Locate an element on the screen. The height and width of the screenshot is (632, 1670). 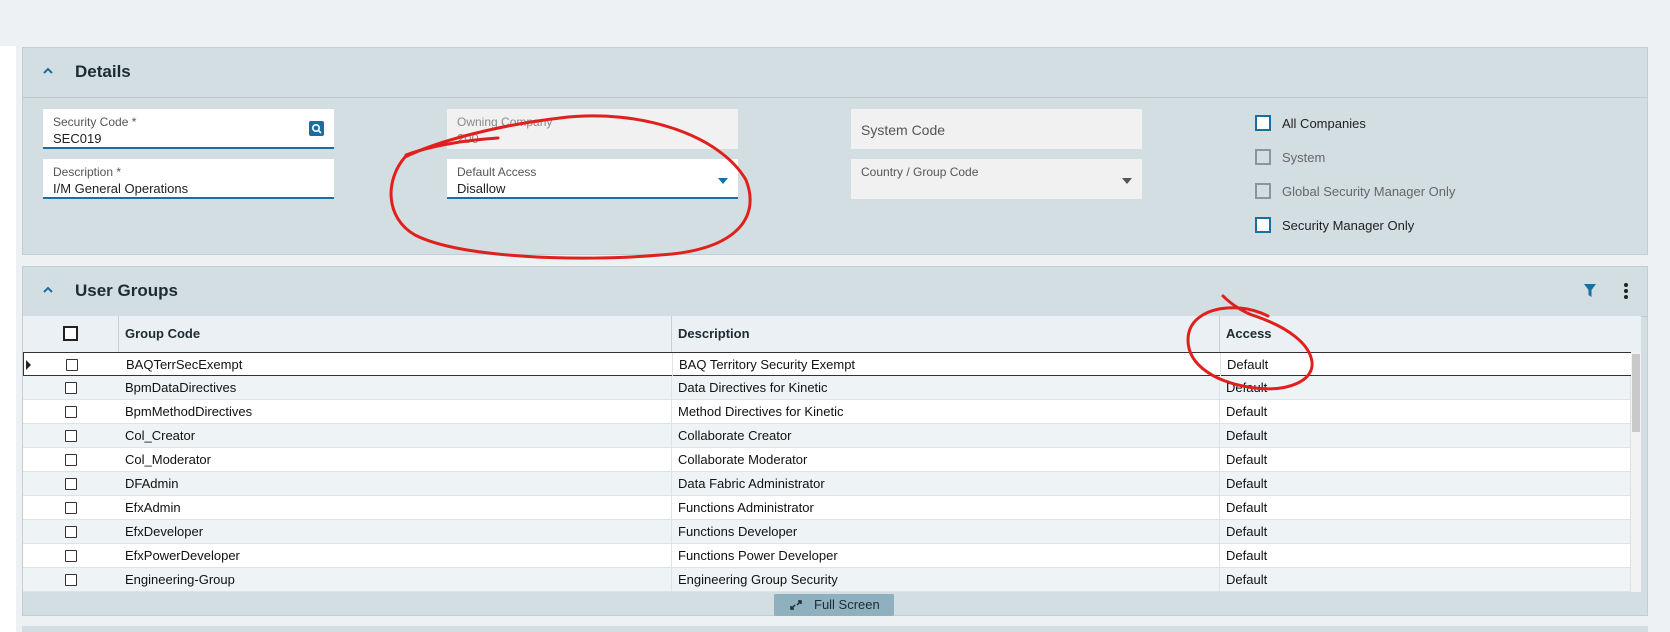
security-code-label: Security Code * is located at coordinates (95, 122).